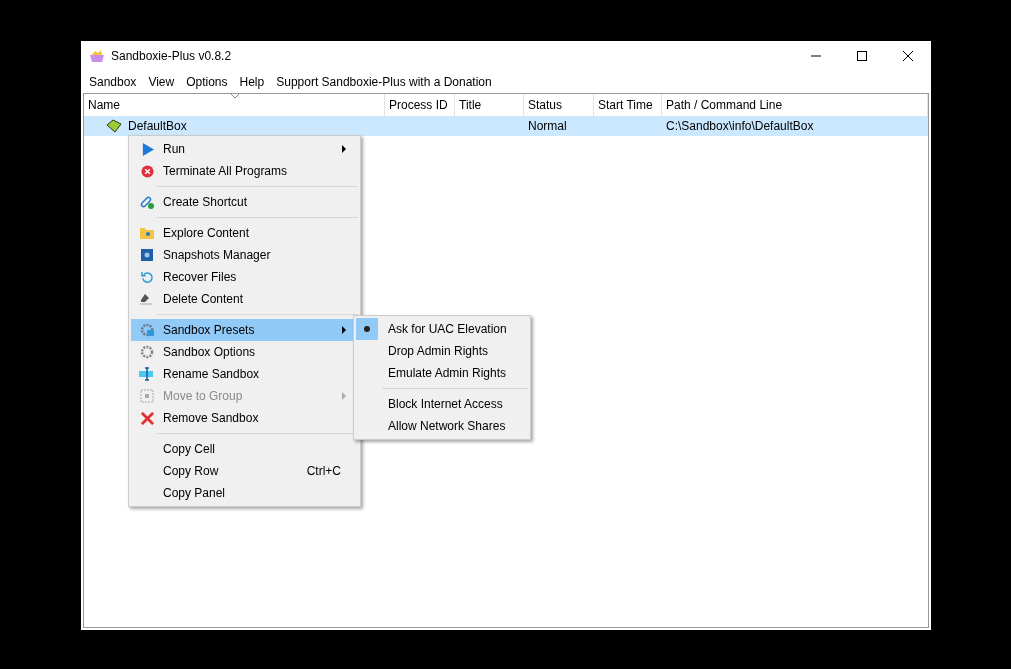 This screenshot has width=1011, height=669. I want to click on remove-icon, so click(147, 418).